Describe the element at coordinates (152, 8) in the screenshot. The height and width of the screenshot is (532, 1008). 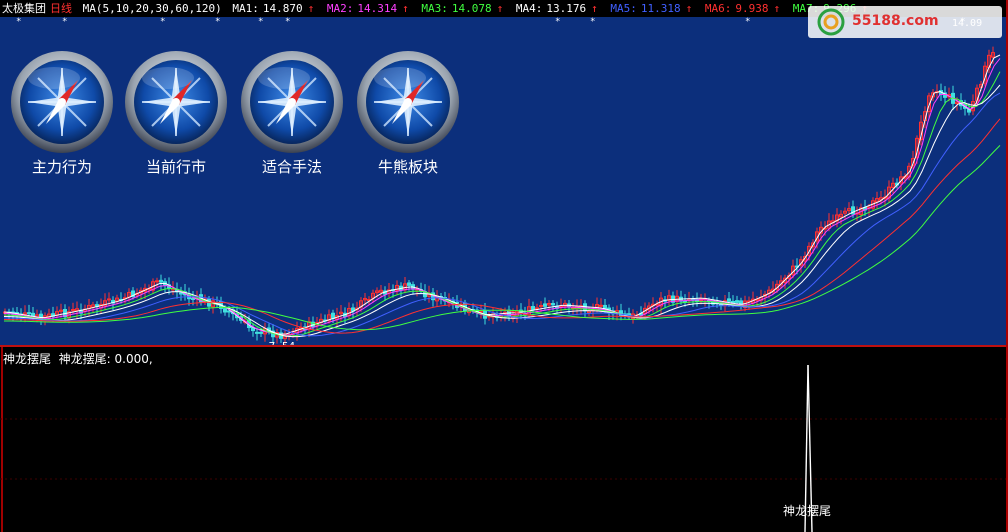
I see `ma-definition: MA(5,10,20,30,60,120)` at that location.